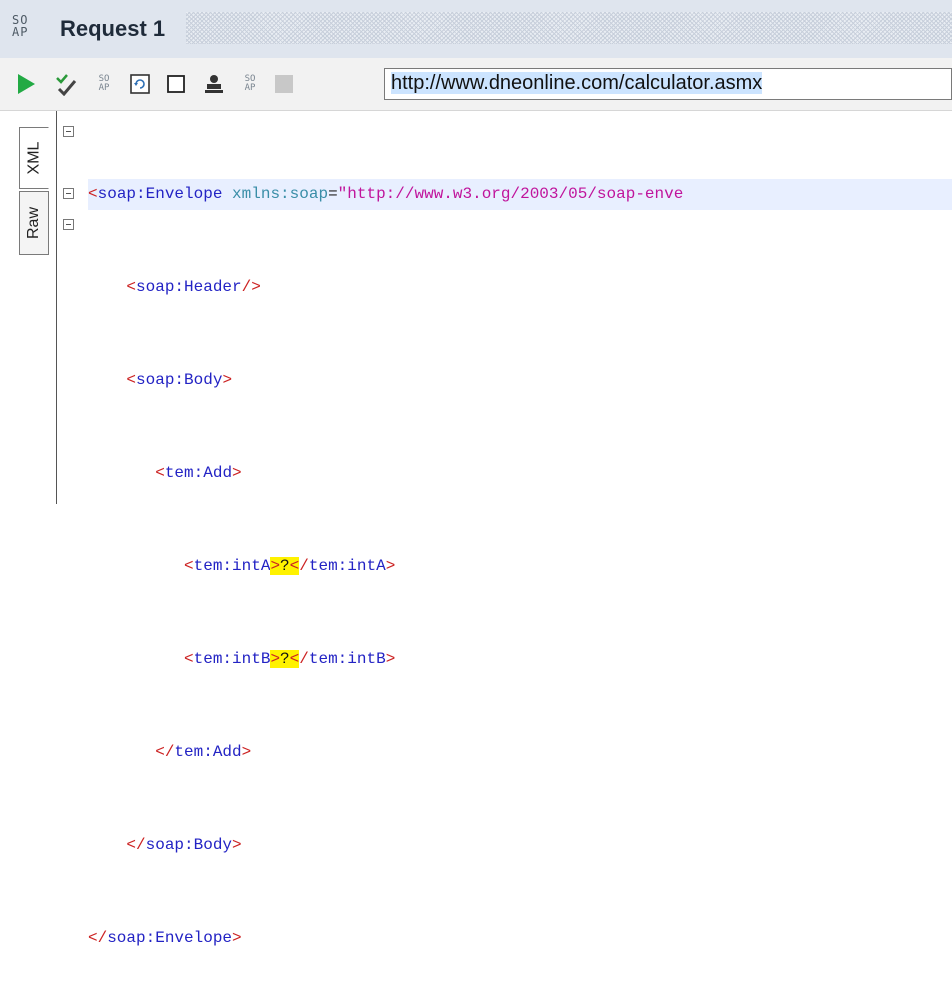 This screenshot has width=952, height=1008. I want to click on request-title: Request 1, so click(113, 28).